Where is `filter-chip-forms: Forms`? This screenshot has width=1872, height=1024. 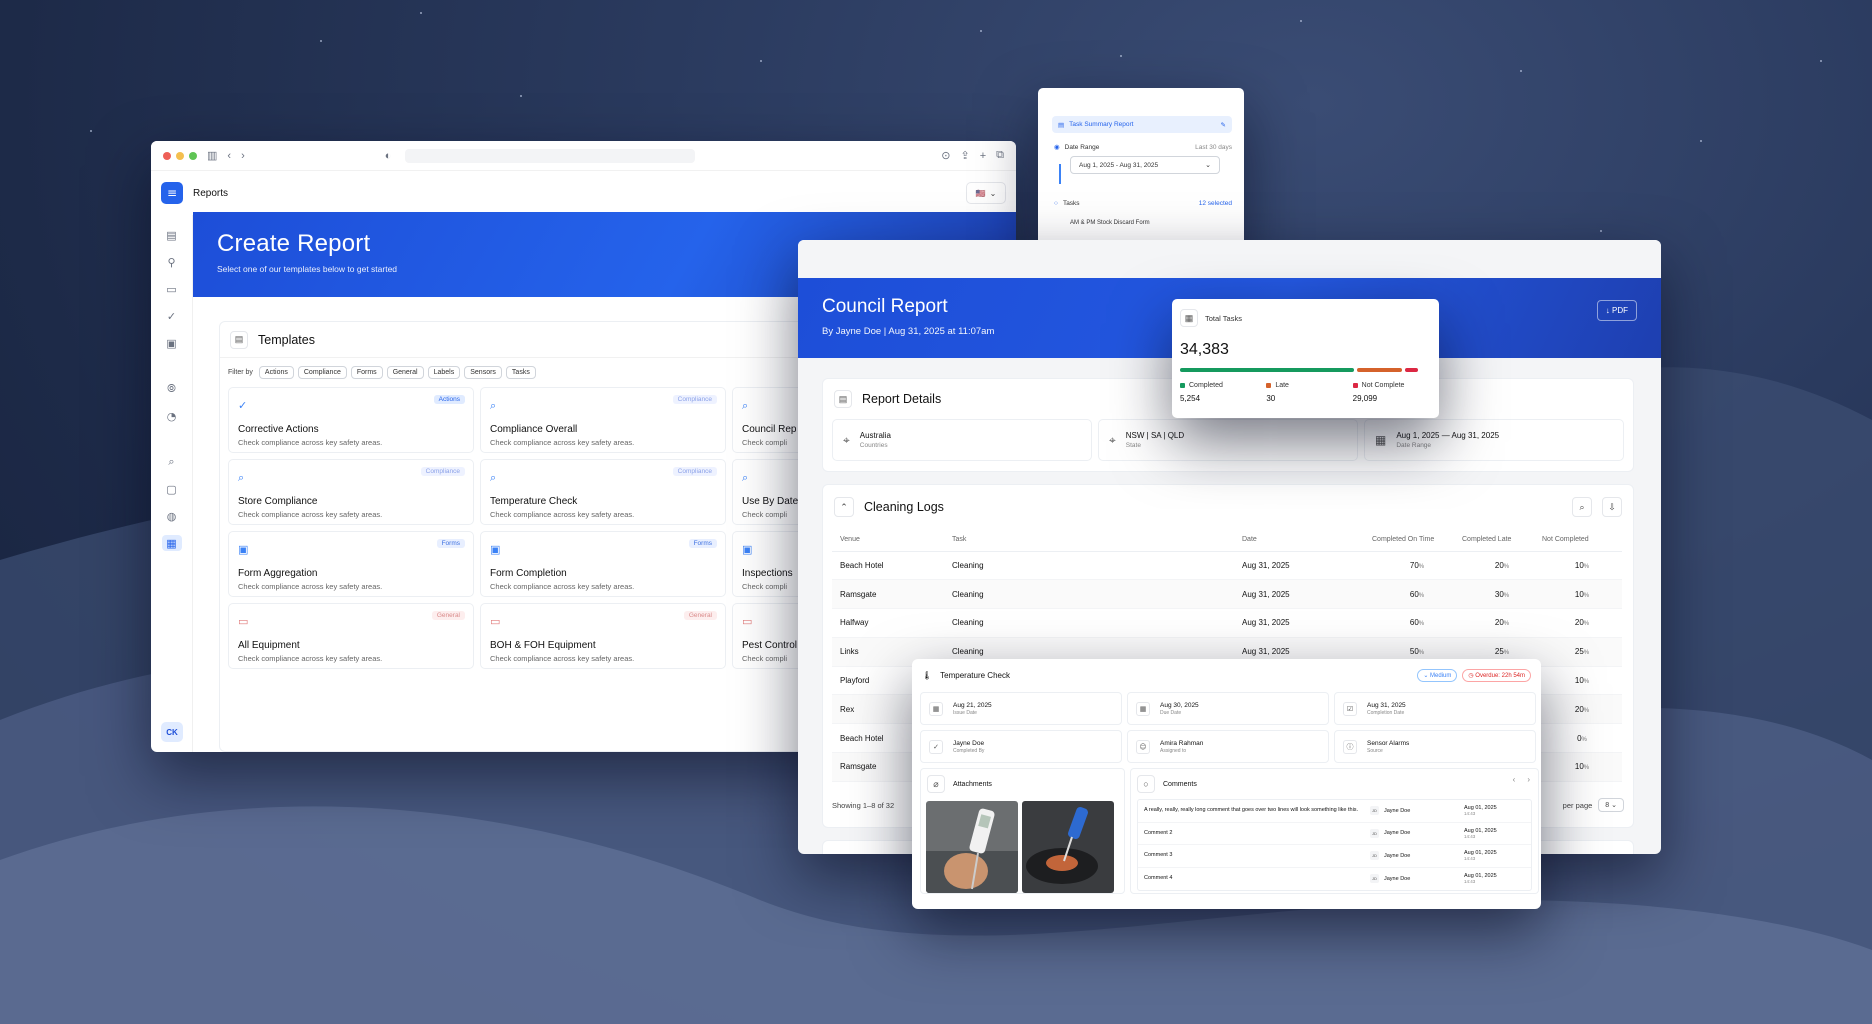
filter-chip-forms: Forms is located at coordinates (366, 372).